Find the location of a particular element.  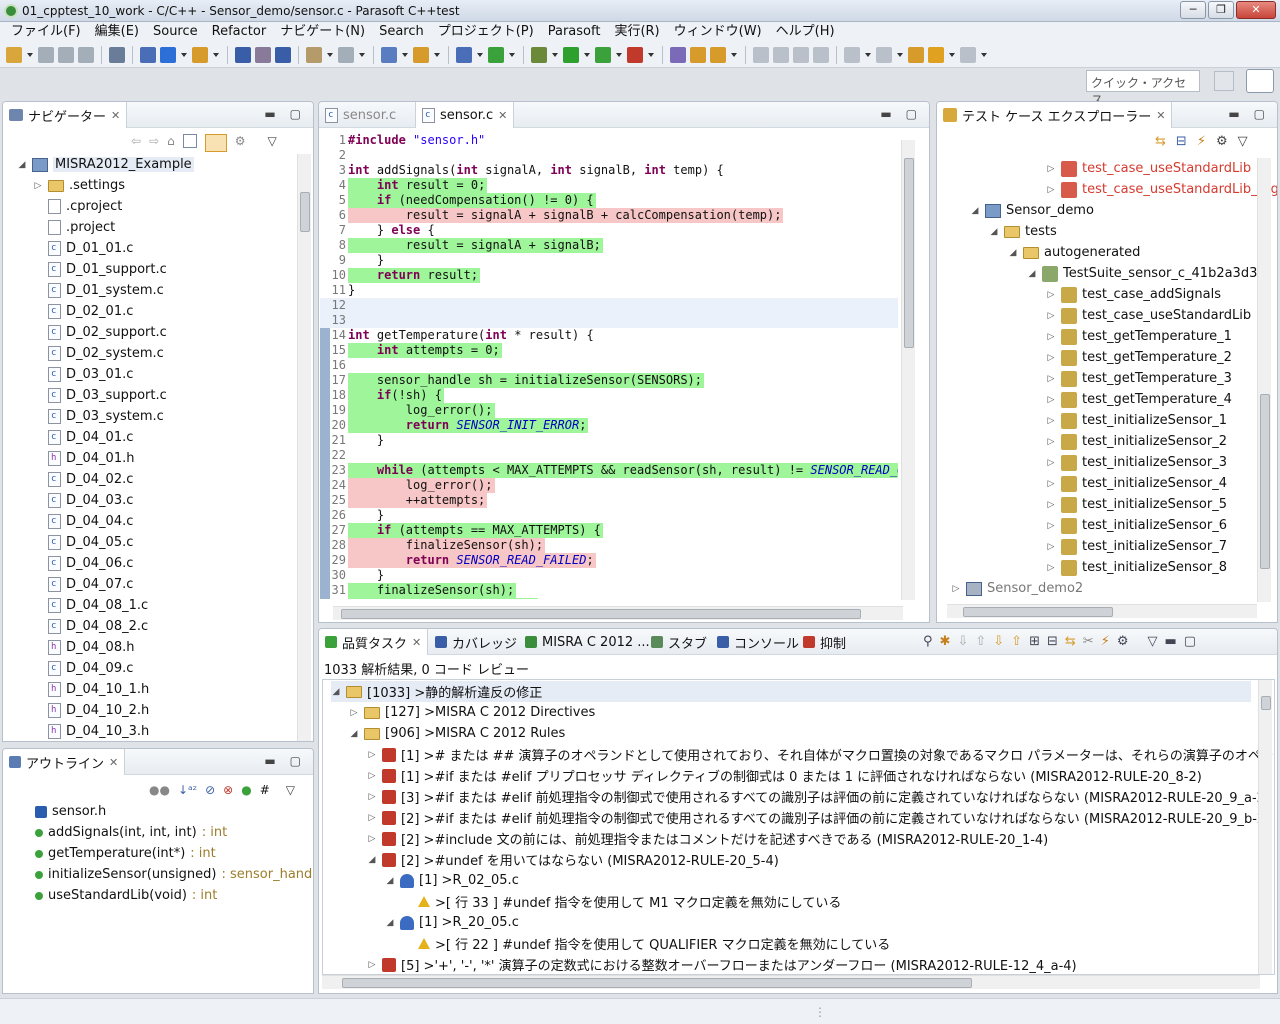

menu-item: Parasoft is located at coordinates (574, 32).